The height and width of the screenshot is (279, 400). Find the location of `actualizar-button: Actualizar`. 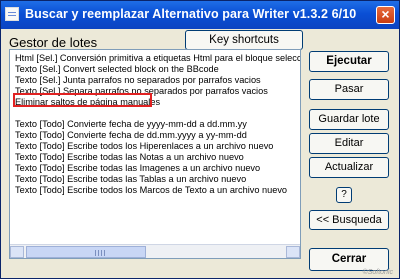

actualizar-button: Actualizar is located at coordinates (349, 167).